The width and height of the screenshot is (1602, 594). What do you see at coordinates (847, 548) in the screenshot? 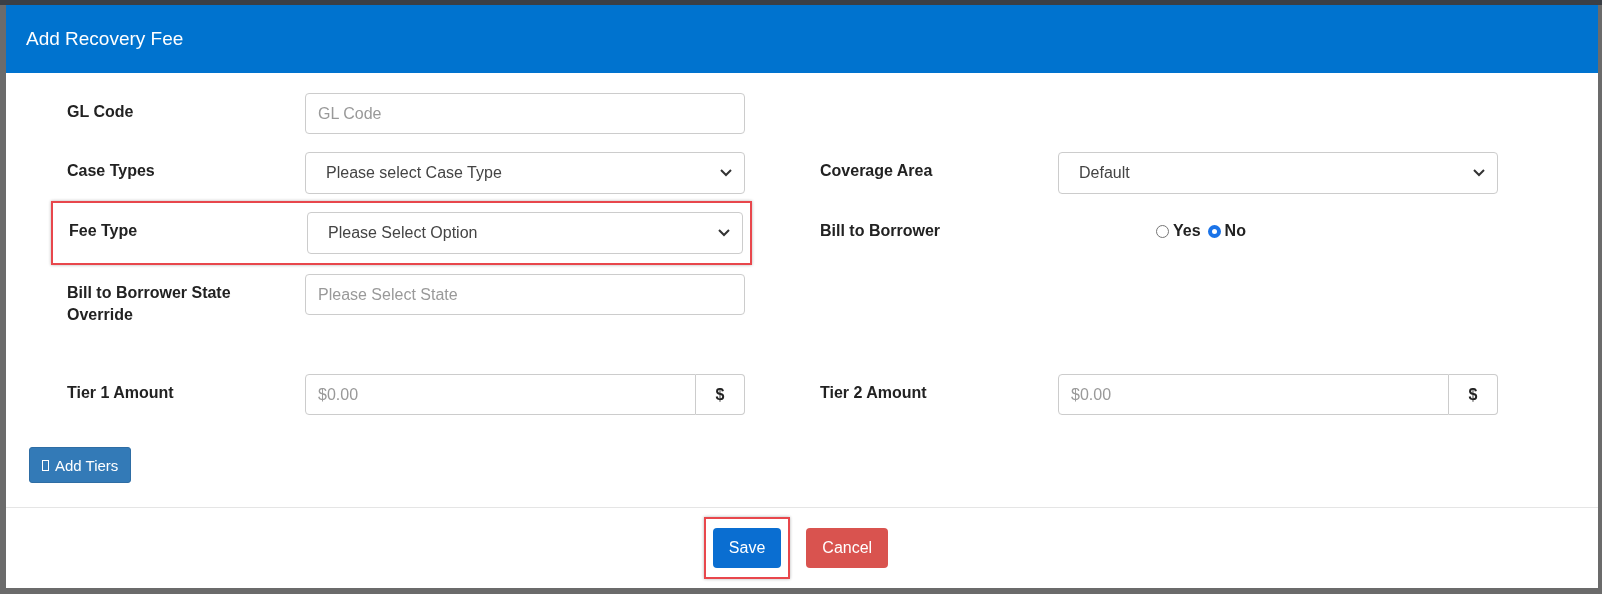
I see `cancel-button: Cancel` at bounding box center [847, 548].